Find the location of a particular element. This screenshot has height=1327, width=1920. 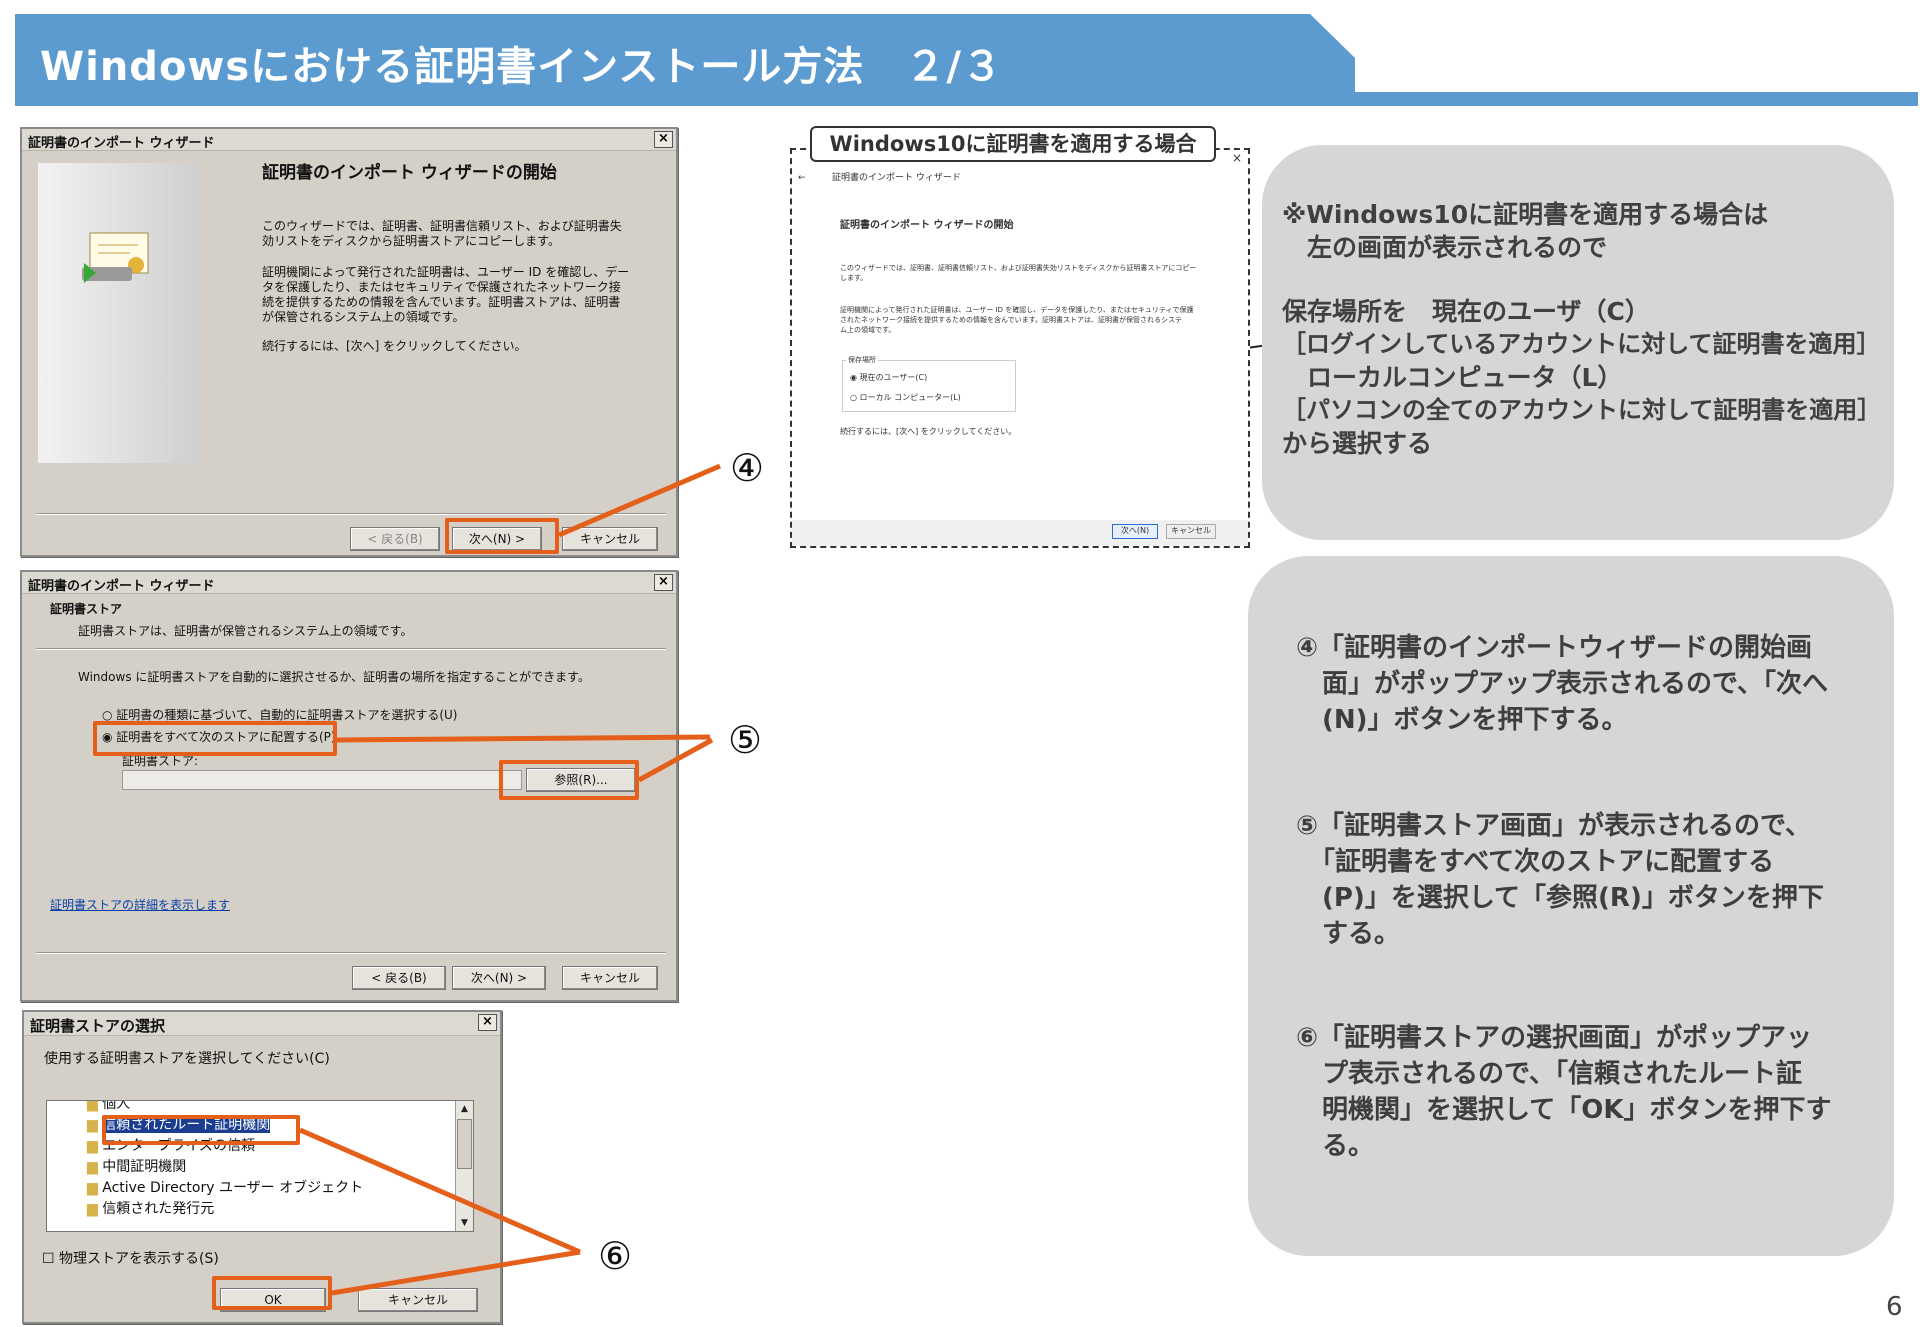

wizard-para-1b: します。 is located at coordinates (854, 278).